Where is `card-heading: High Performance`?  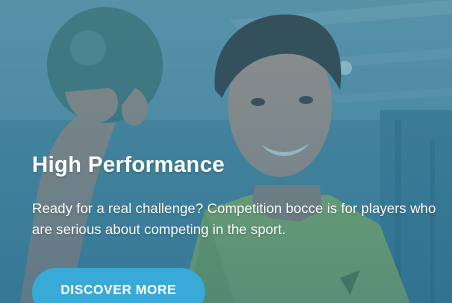 card-heading: High Performance is located at coordinates (128, 164).